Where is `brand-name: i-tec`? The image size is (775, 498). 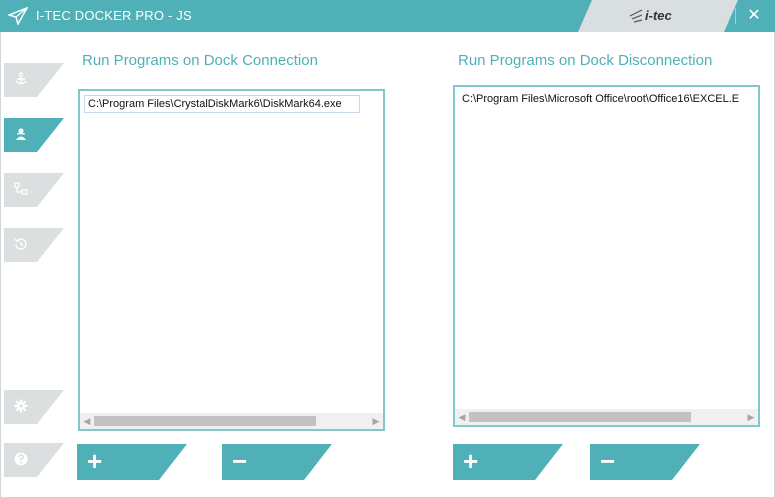 brand-name: i-tec is located at coordinates (658, 15).